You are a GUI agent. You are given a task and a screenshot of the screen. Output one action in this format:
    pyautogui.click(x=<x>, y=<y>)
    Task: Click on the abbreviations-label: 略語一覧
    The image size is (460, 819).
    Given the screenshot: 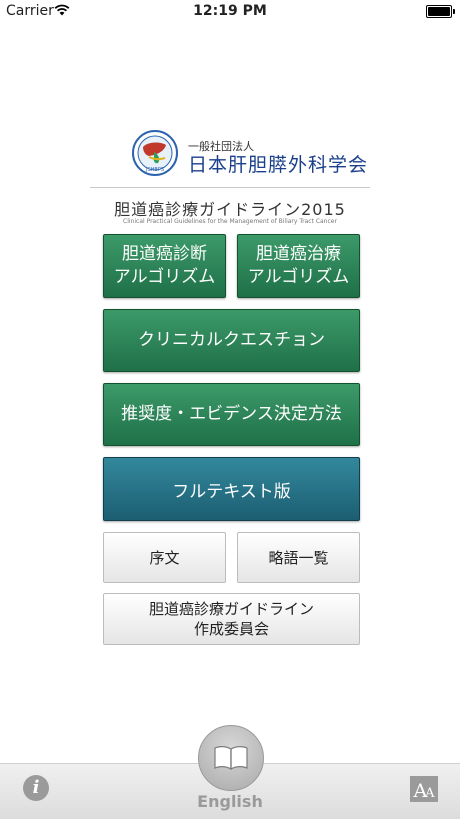 What is the action you would take?
    pyautogui.click(x=298, y=557)
    